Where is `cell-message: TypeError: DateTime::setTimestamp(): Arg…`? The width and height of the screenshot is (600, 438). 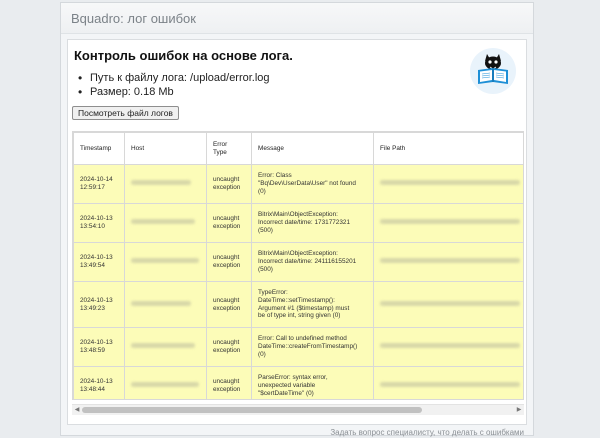 cell-message: TypeError: DateTime::setTimestamp(): Arg… is located at coordinates (312, 304).